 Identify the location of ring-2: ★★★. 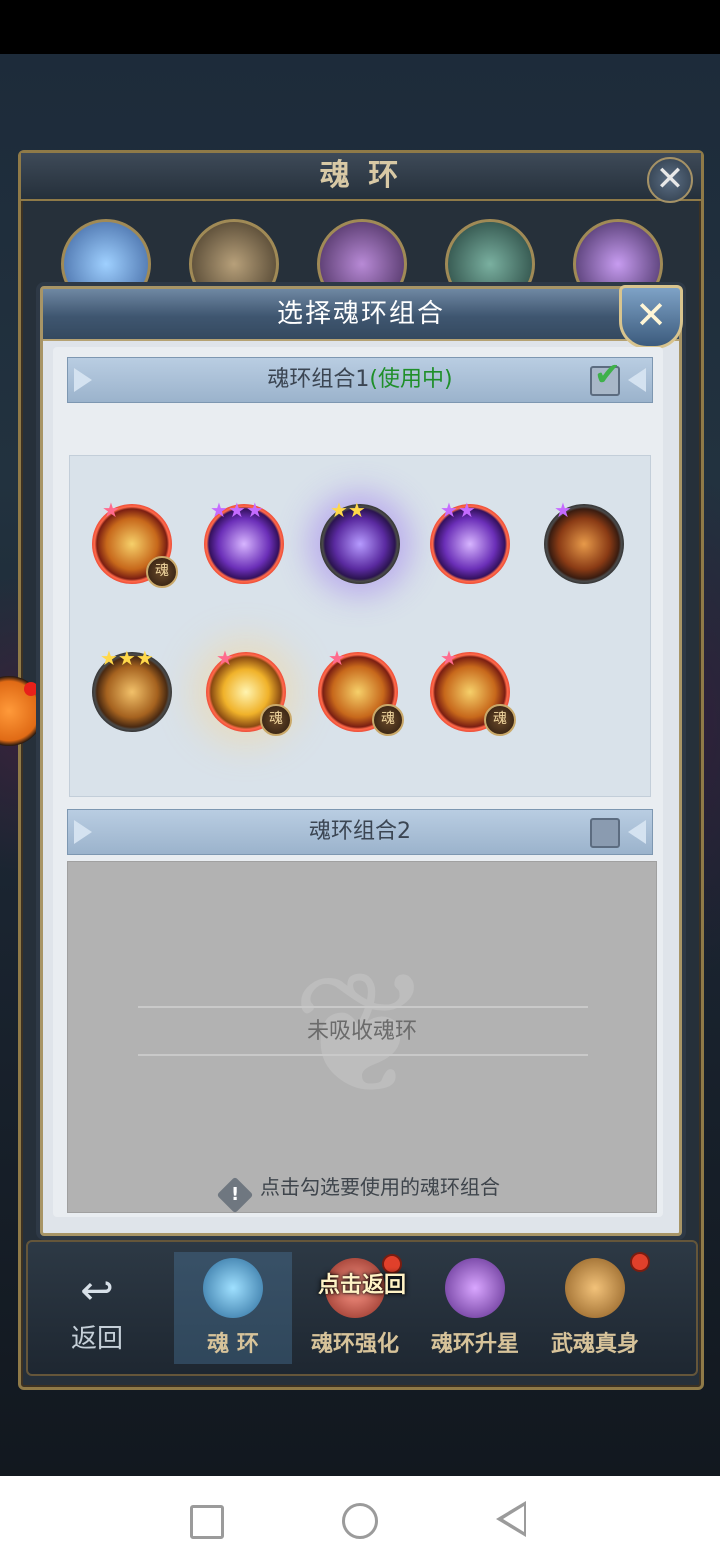
(244, 542).